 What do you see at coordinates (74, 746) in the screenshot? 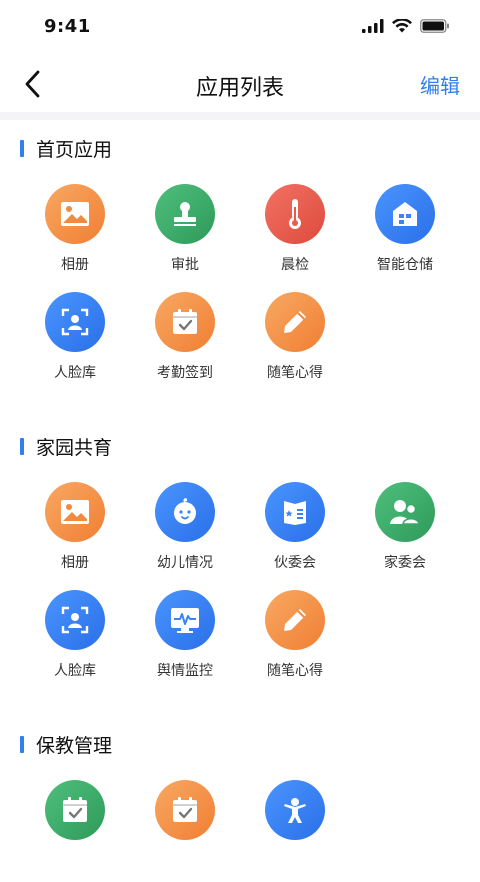
I see `section-title: 保教管理` at bounding box center [74, 746].